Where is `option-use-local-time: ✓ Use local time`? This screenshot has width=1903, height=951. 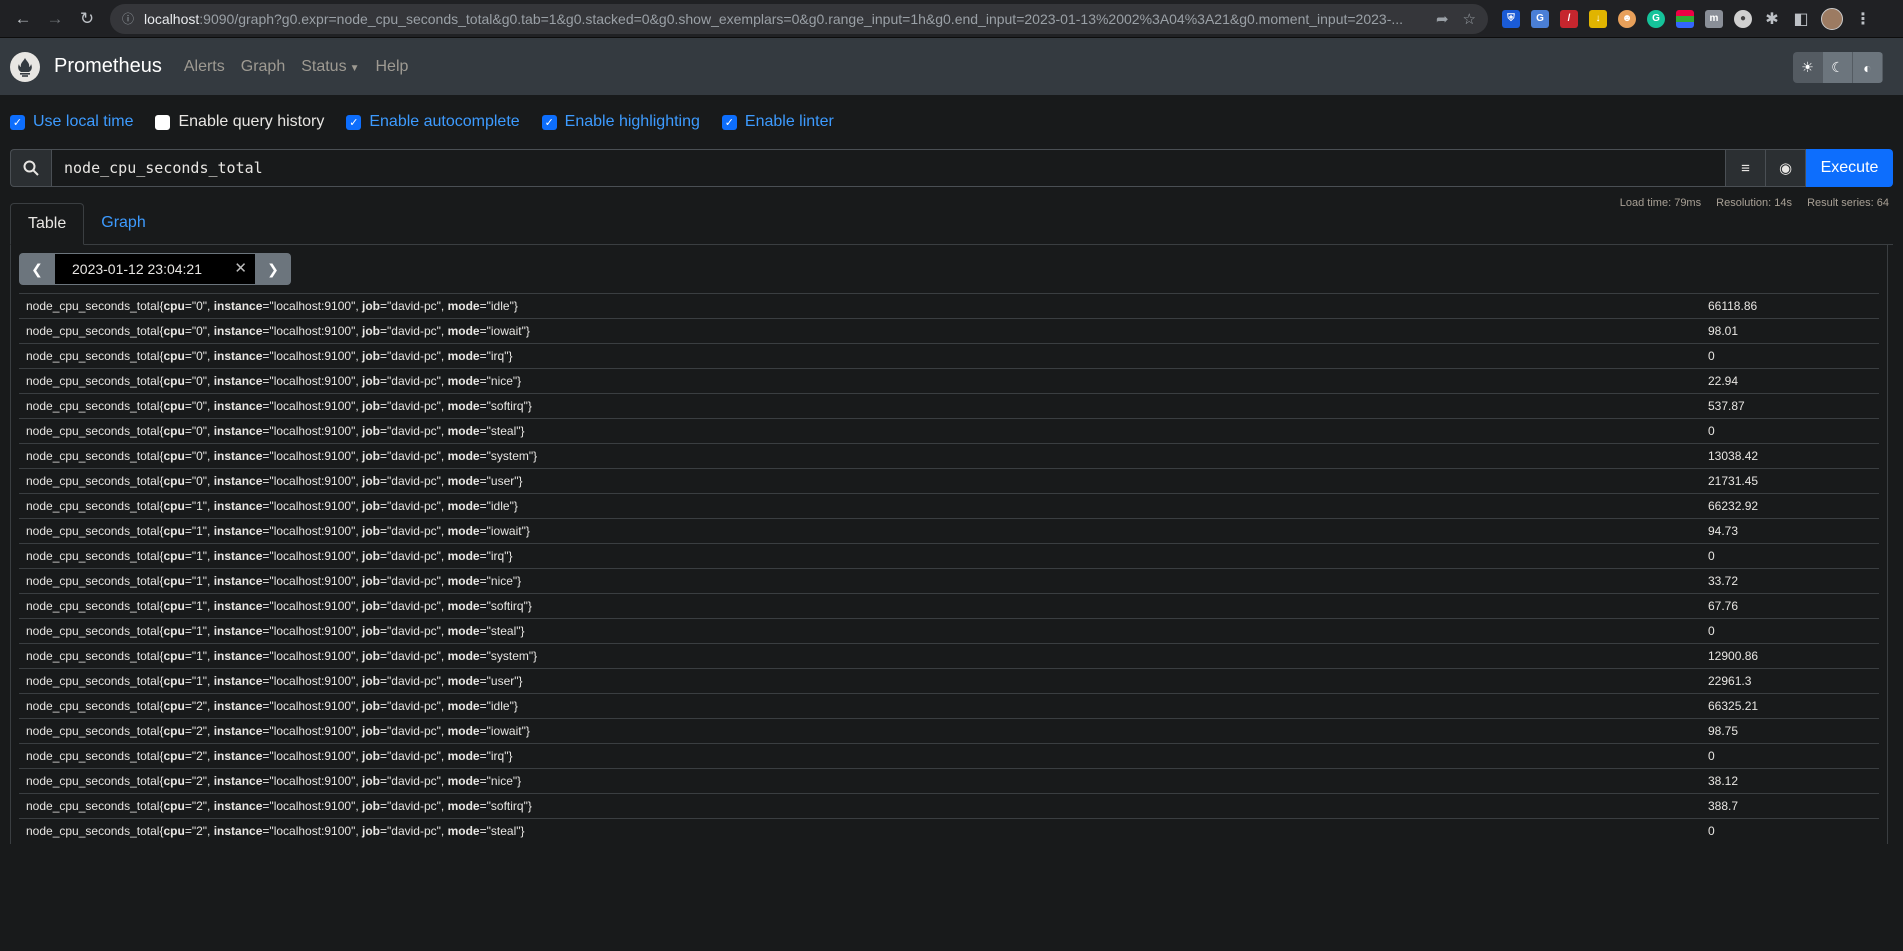
option-use-local-time: ✓ Use local time is located at coordinates (71, 122).